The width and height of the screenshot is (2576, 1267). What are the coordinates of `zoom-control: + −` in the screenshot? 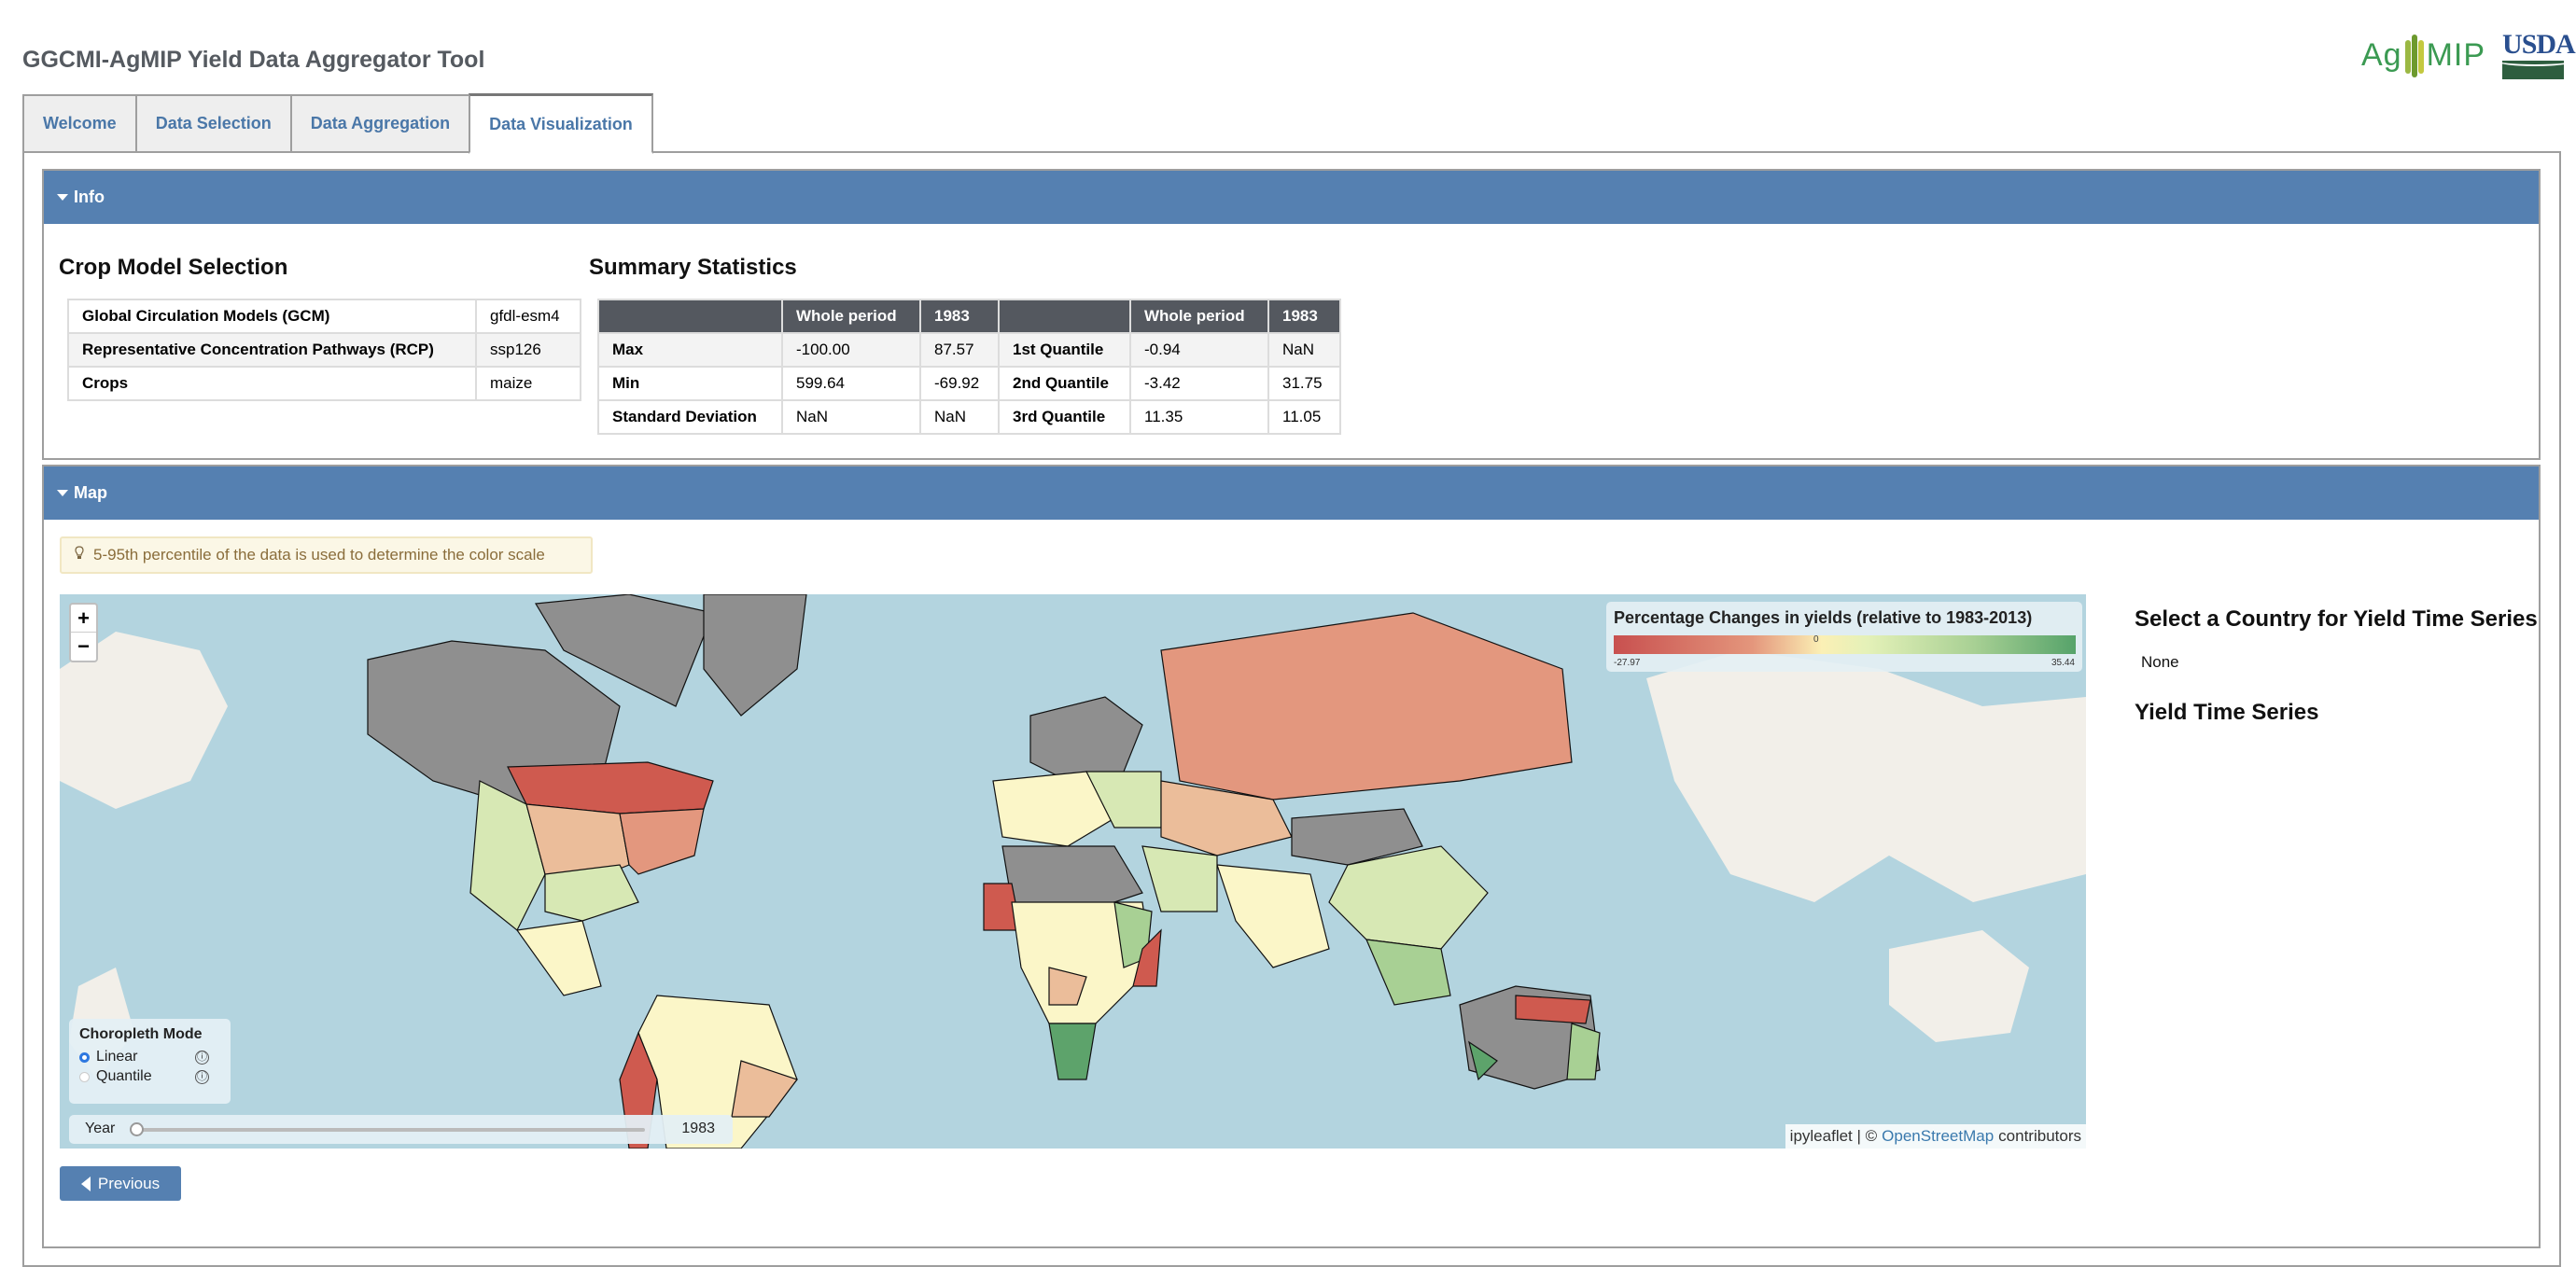 It's located at (83, 632).